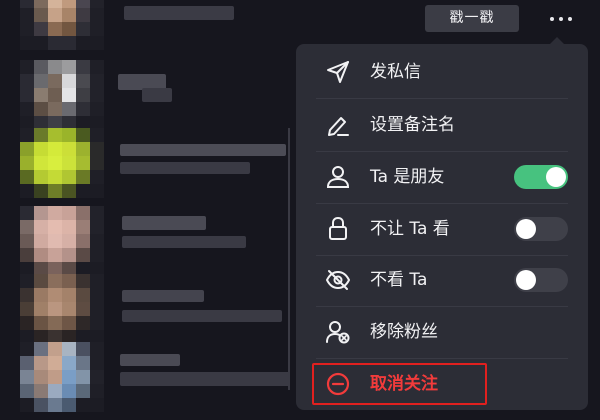  I want to click on remove-user-icon, so click(338, 332).